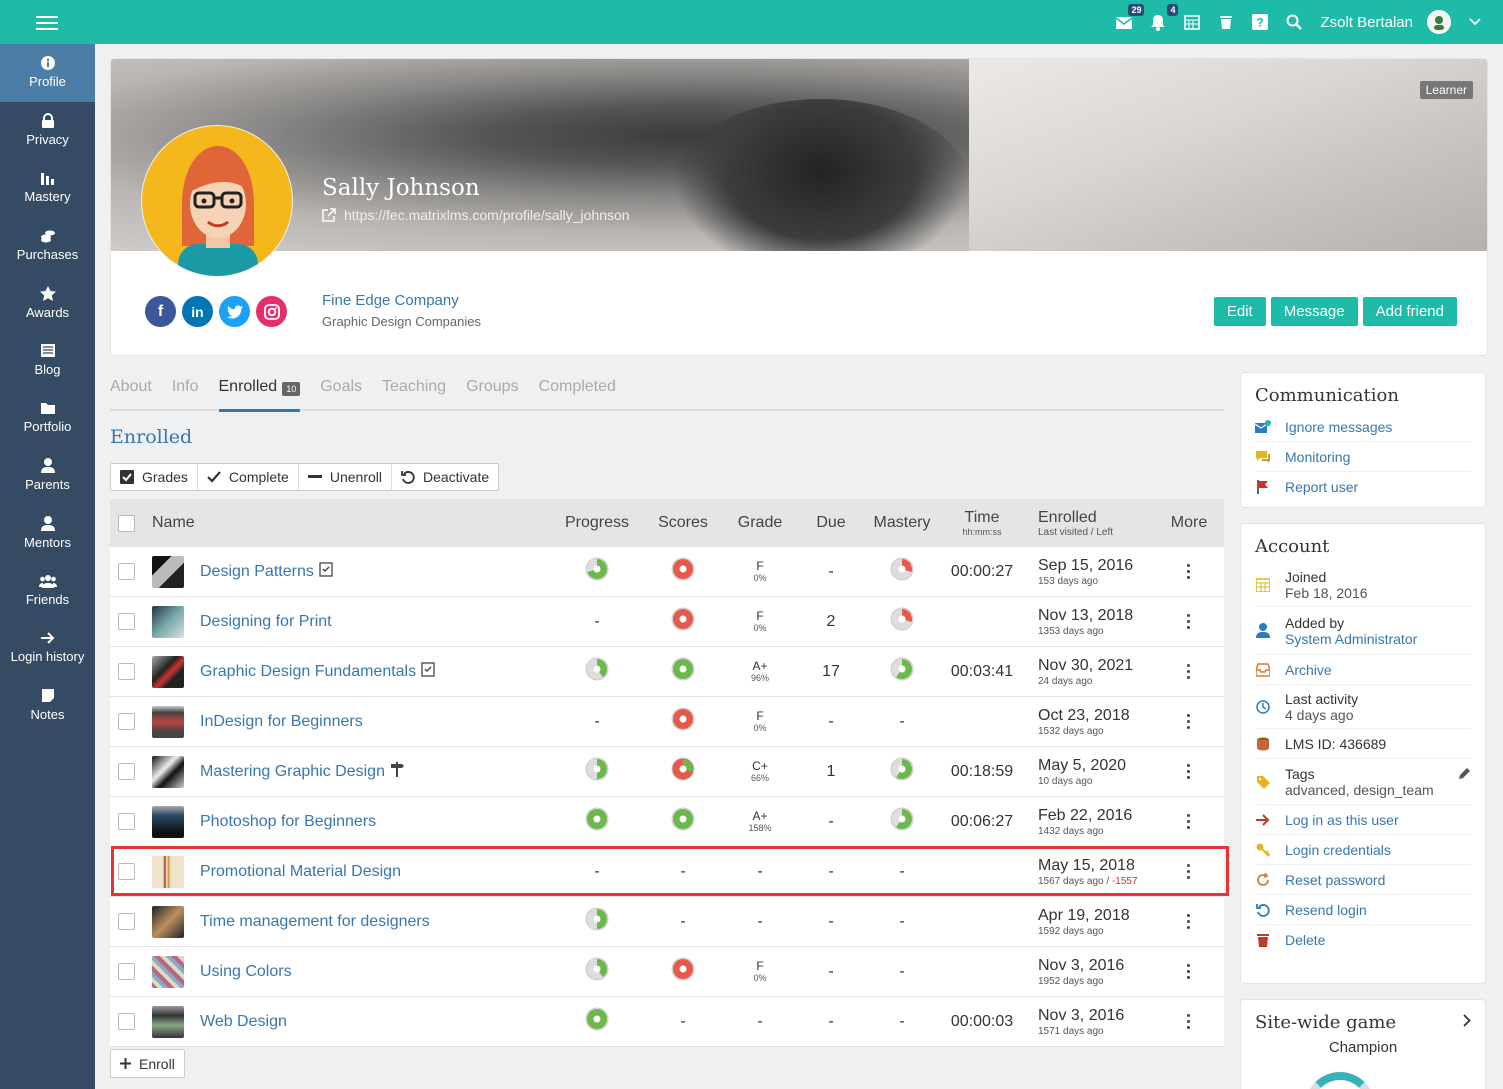  What do you see at coordinates (47, 648) in the screenshot?
I see `sidebar-item-login-history: Login history` at bounding box center [47, 648].